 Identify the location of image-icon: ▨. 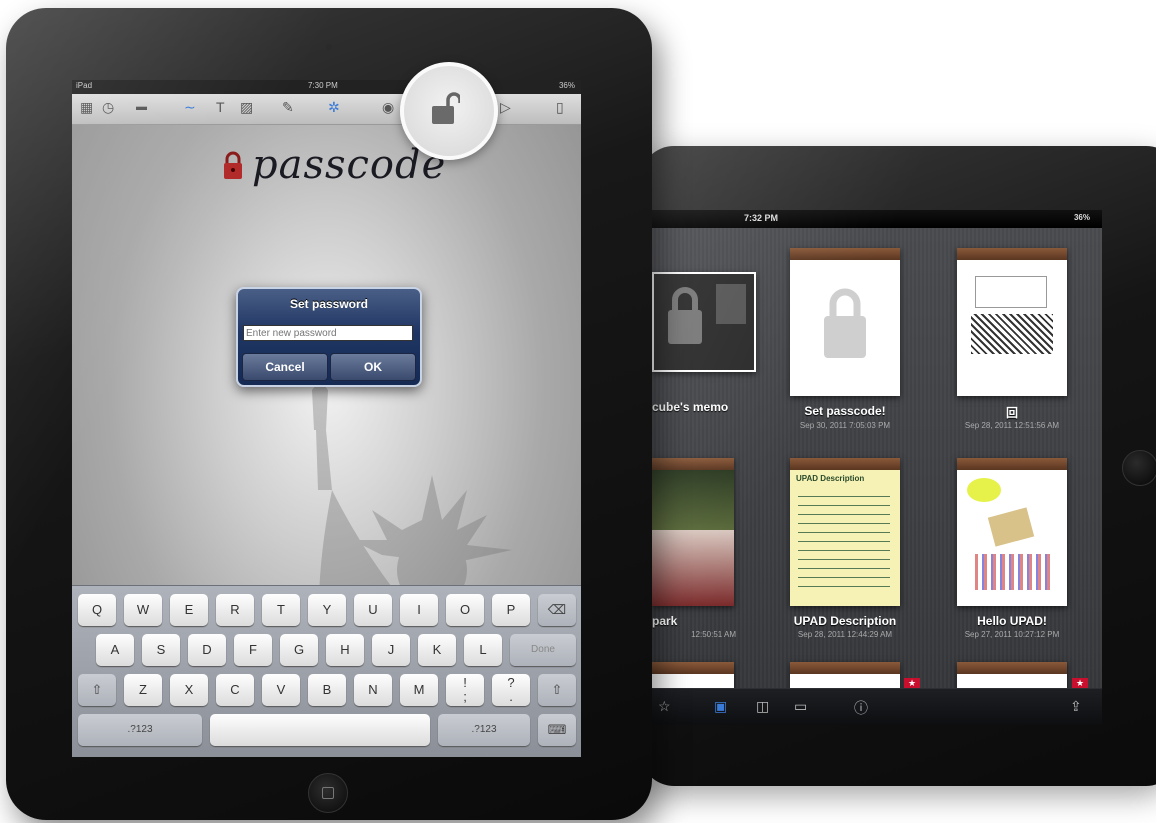
(246, 107).